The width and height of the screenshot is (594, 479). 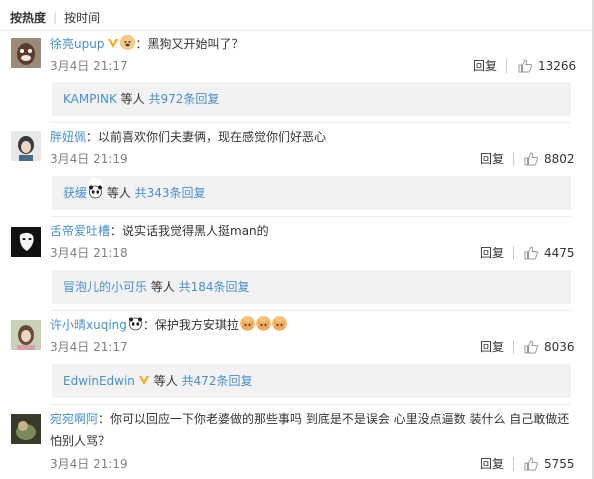 I want to click on comment-username: 宛宛啊阿, so click(x=74, y=419).